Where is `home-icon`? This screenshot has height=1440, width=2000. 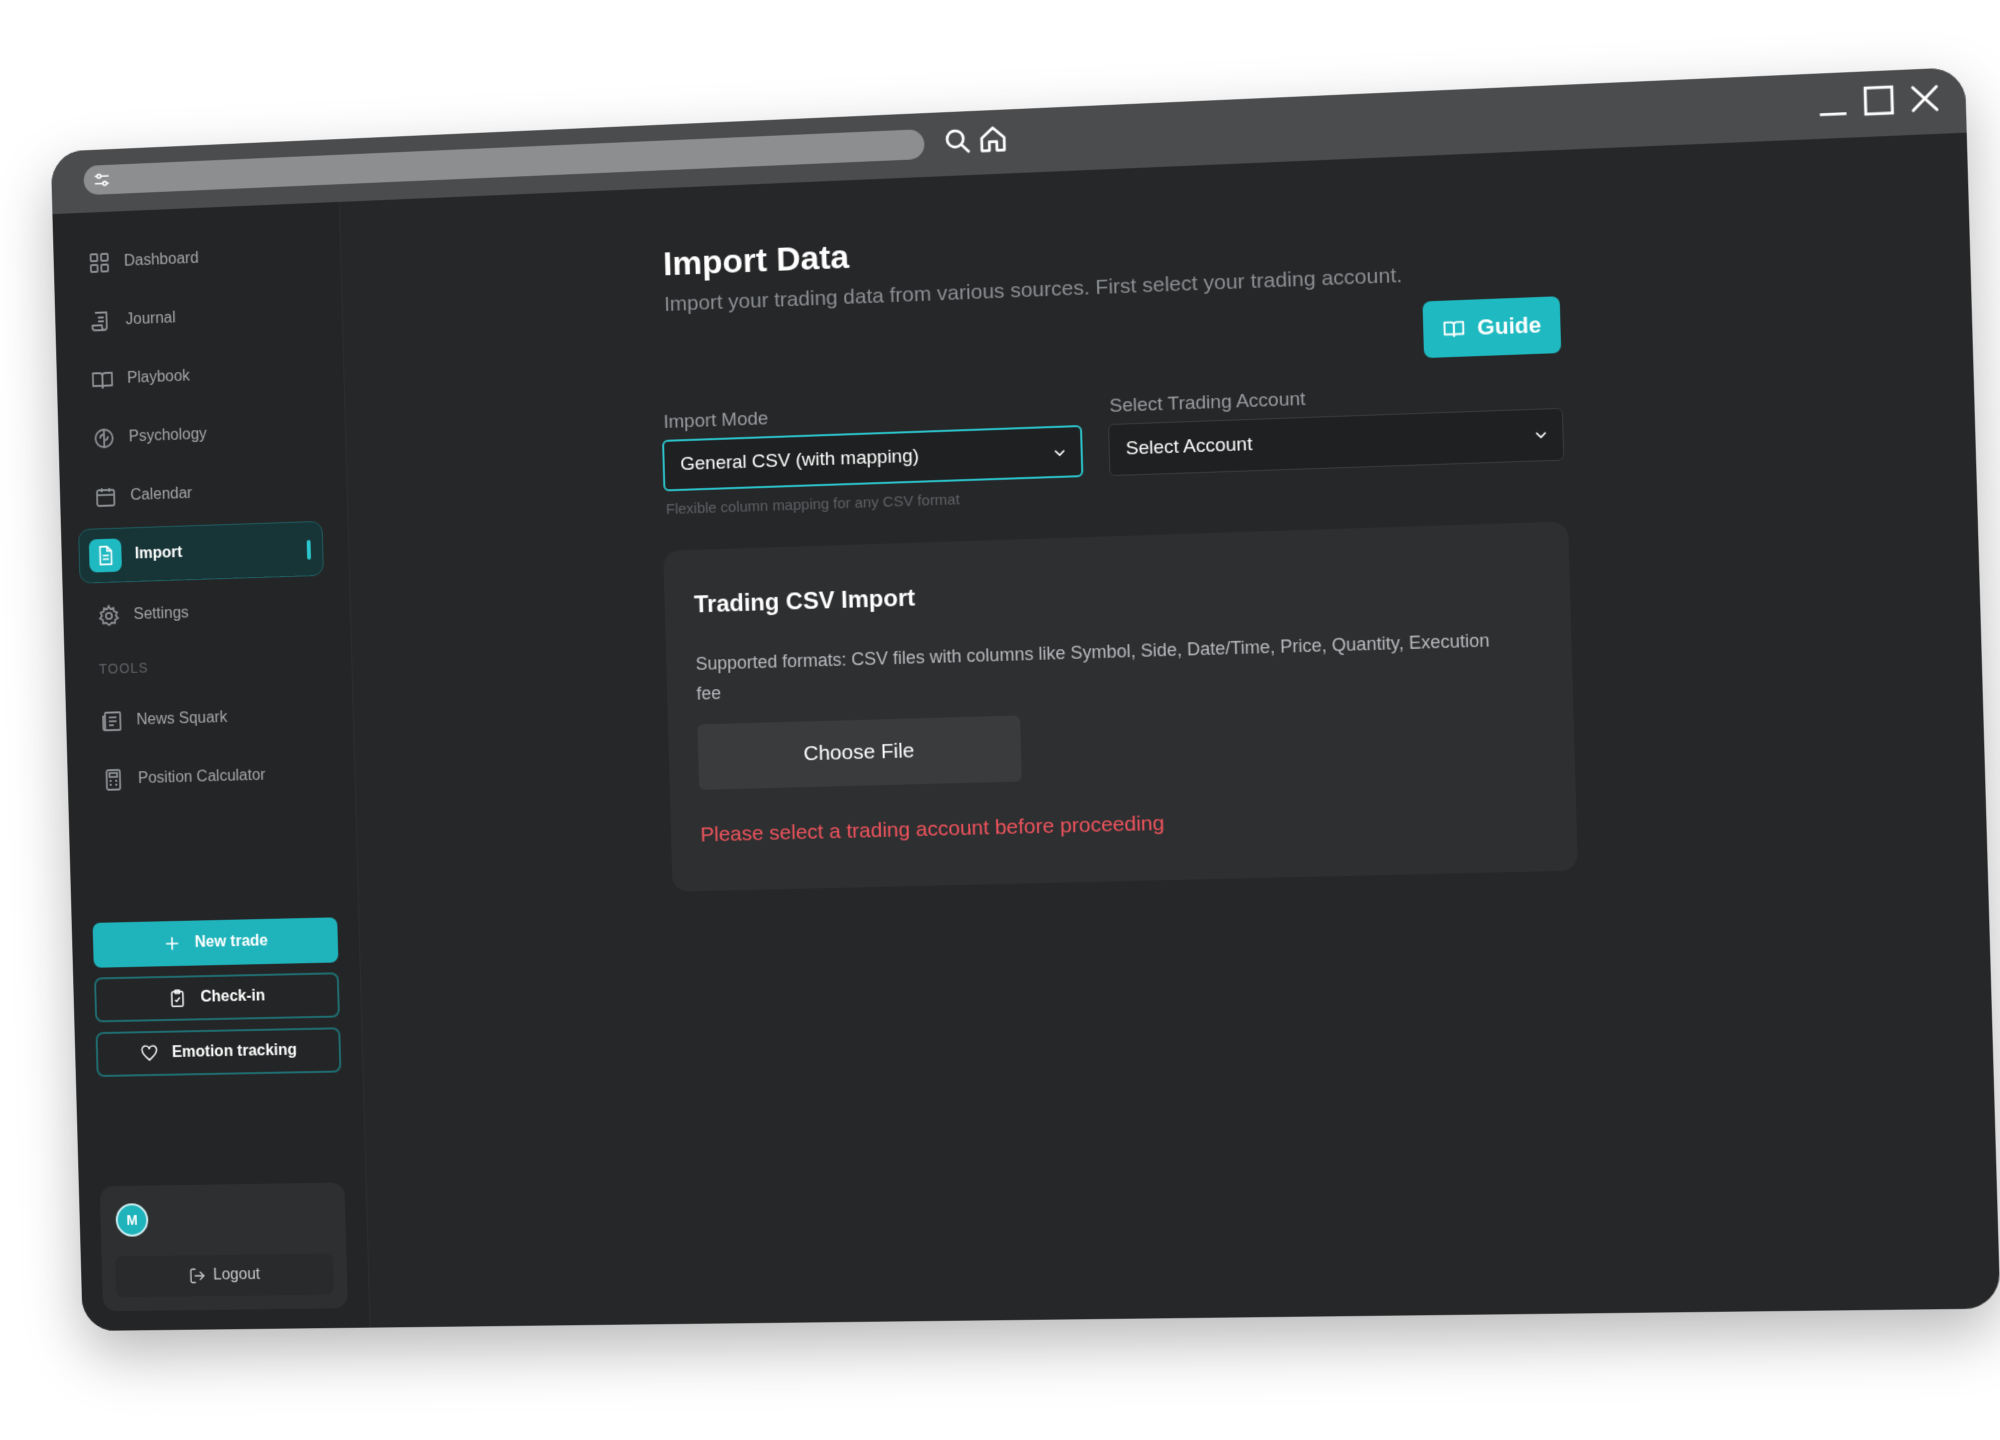 home-icon is located at coordinates (993, 138).